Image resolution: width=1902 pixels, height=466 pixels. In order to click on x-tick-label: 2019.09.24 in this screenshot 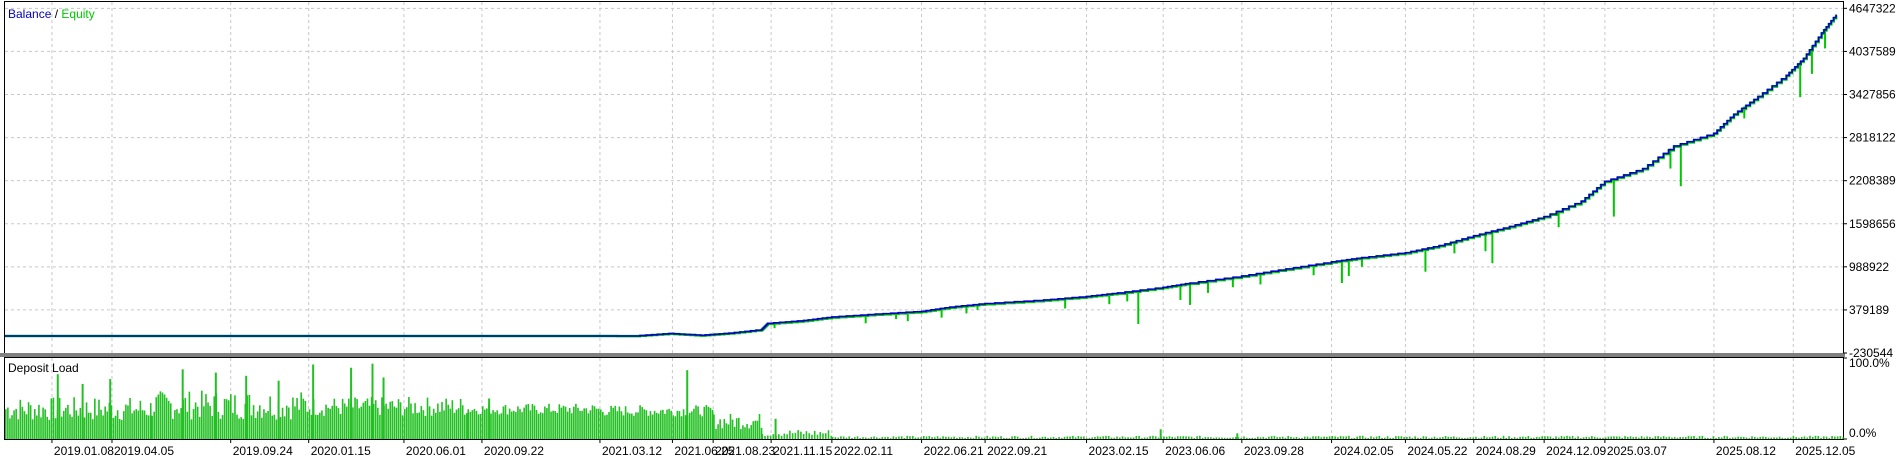, I will do `click(263, 451)`.